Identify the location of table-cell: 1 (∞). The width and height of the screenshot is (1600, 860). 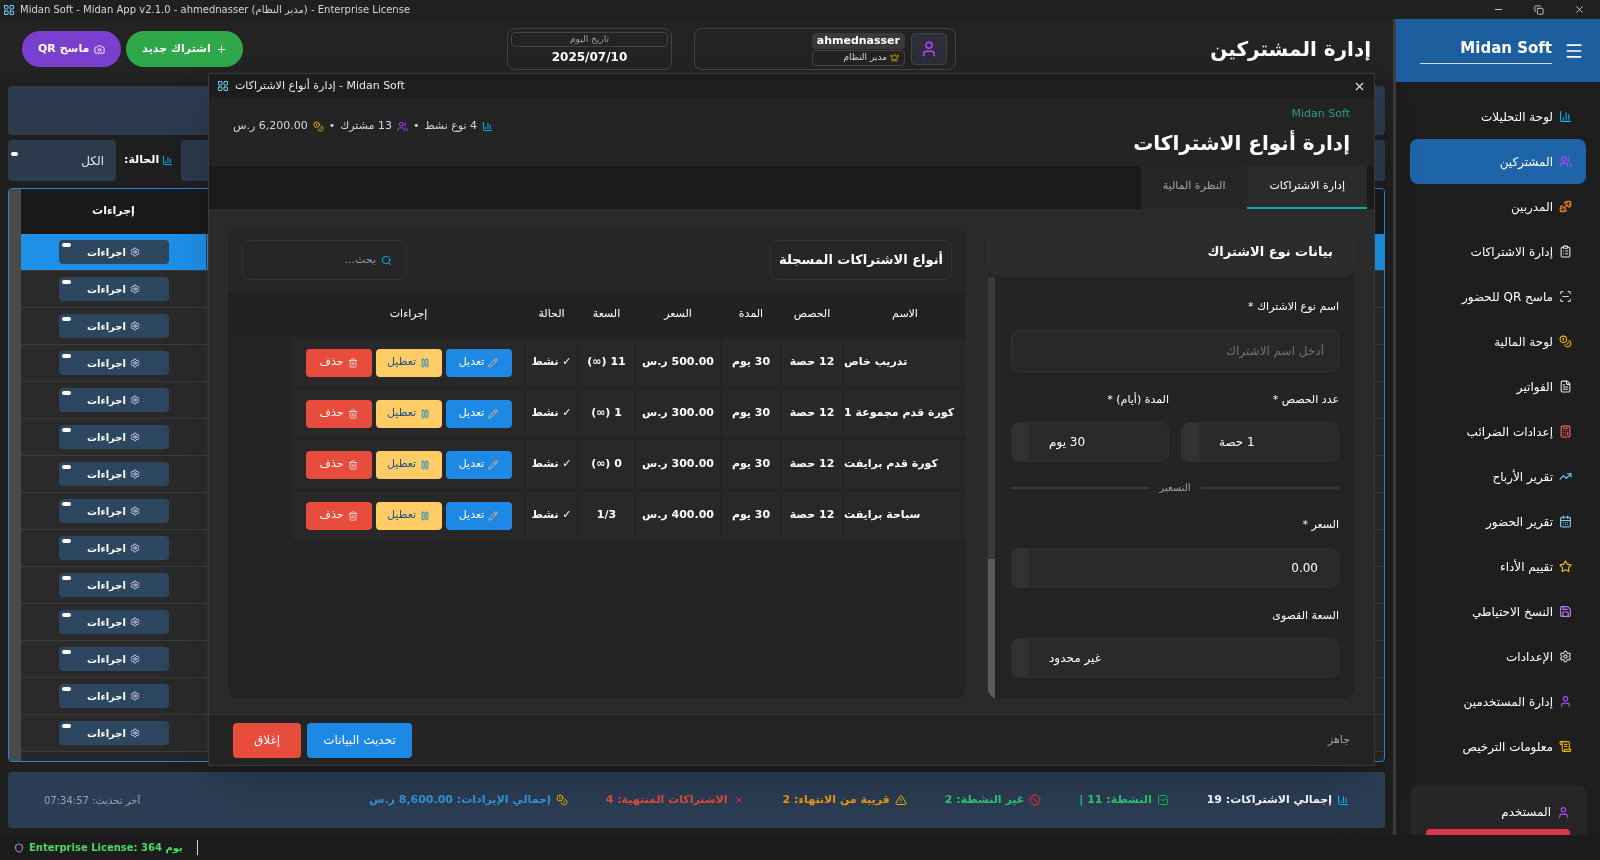
(606, 413).